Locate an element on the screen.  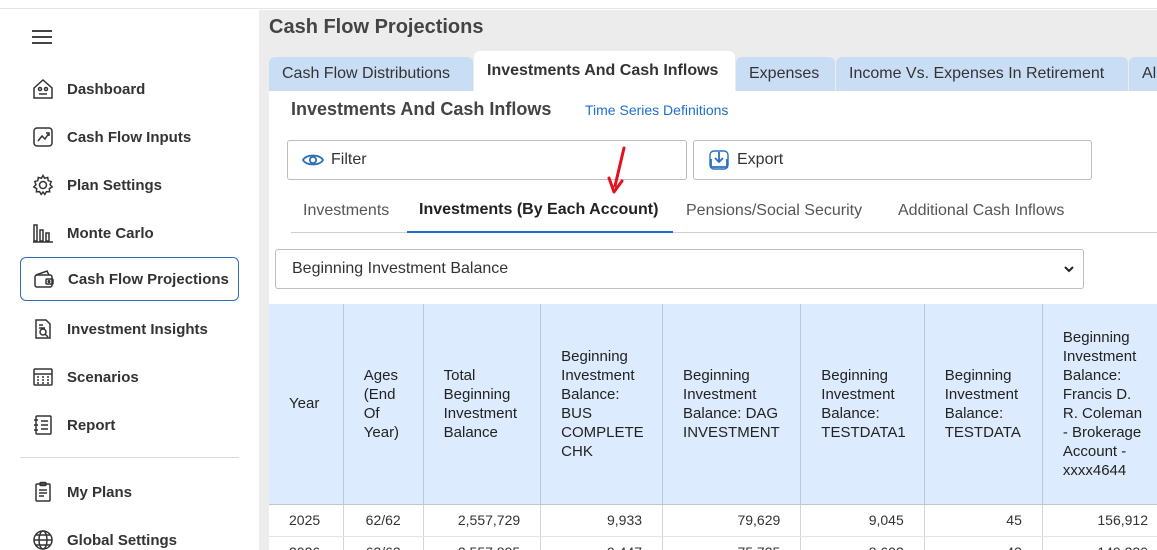
globe-icon is located at coordinates (43, 538).